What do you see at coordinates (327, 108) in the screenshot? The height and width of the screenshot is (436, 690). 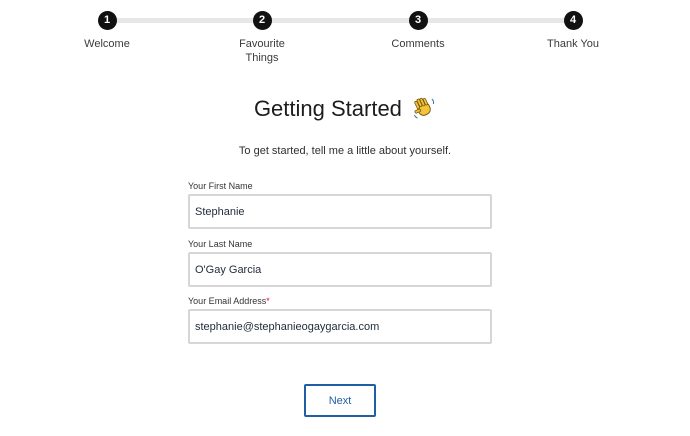 I see `page-title-text: Getting Started` at bounding box center [327, 108].